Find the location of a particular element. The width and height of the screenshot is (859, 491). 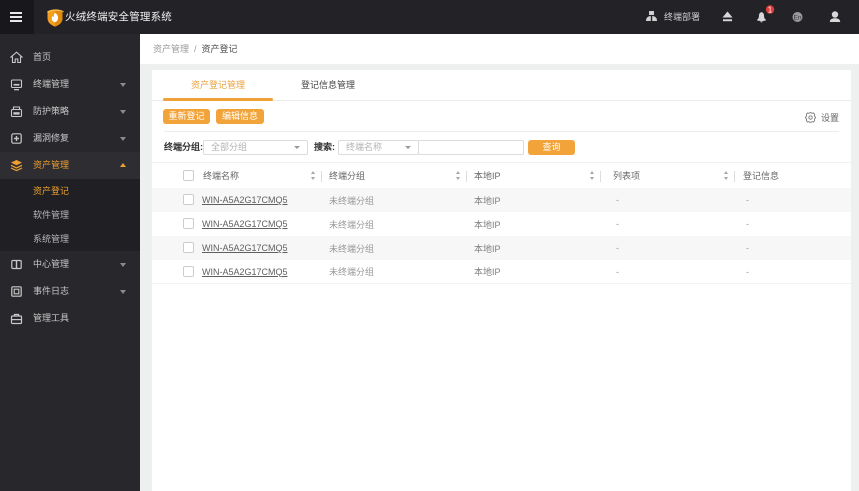

svg-text: En is located at coordinates (798, 18).